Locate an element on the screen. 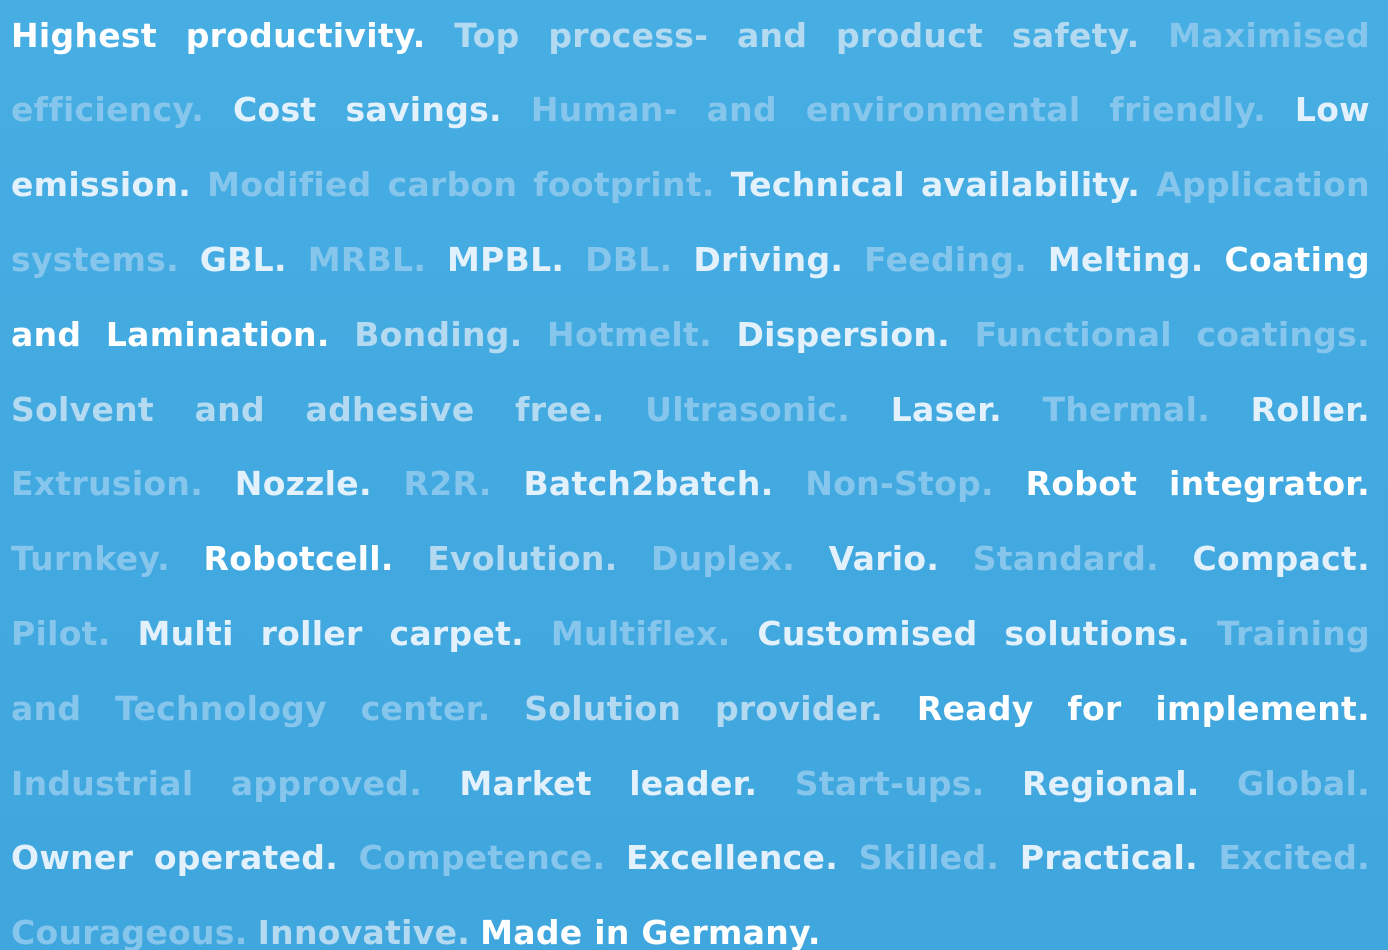 Image resolution: width=1388 pixels, height=950 pixels. phrase: Multi is located at coordinates (185, 633).